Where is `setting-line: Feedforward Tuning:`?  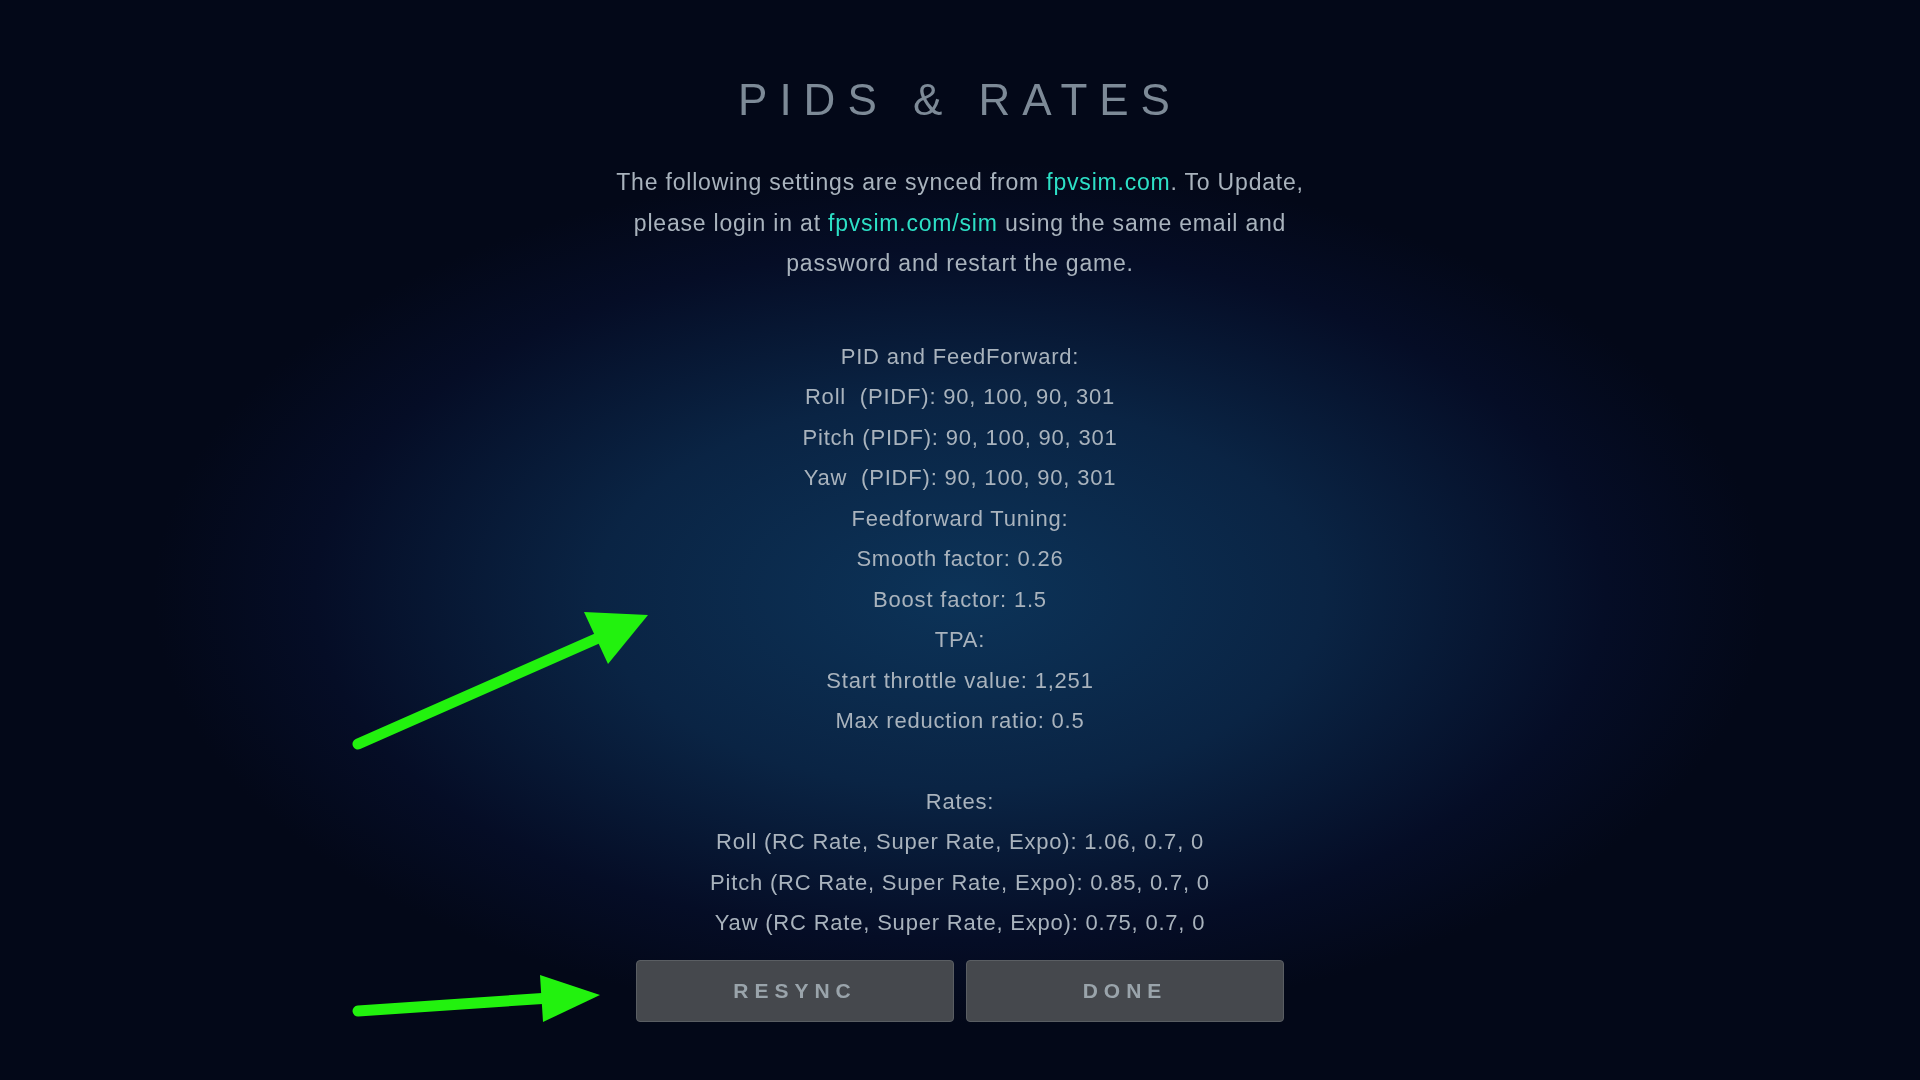 setting-line: Feedforward Tuning: is located at coordinates (960, 518).